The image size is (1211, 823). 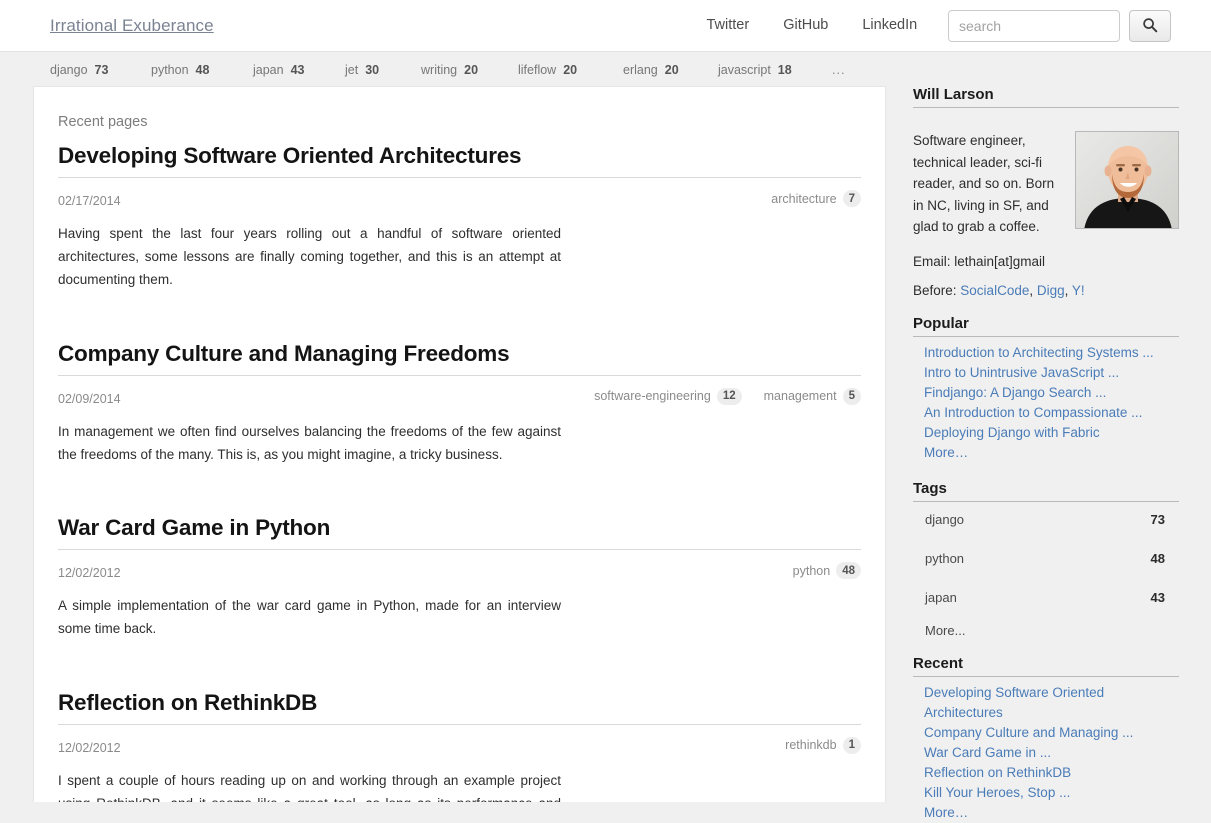 I want to click on tags-list: django 73 python 48 japan 43, so click(x=1046, y=570).